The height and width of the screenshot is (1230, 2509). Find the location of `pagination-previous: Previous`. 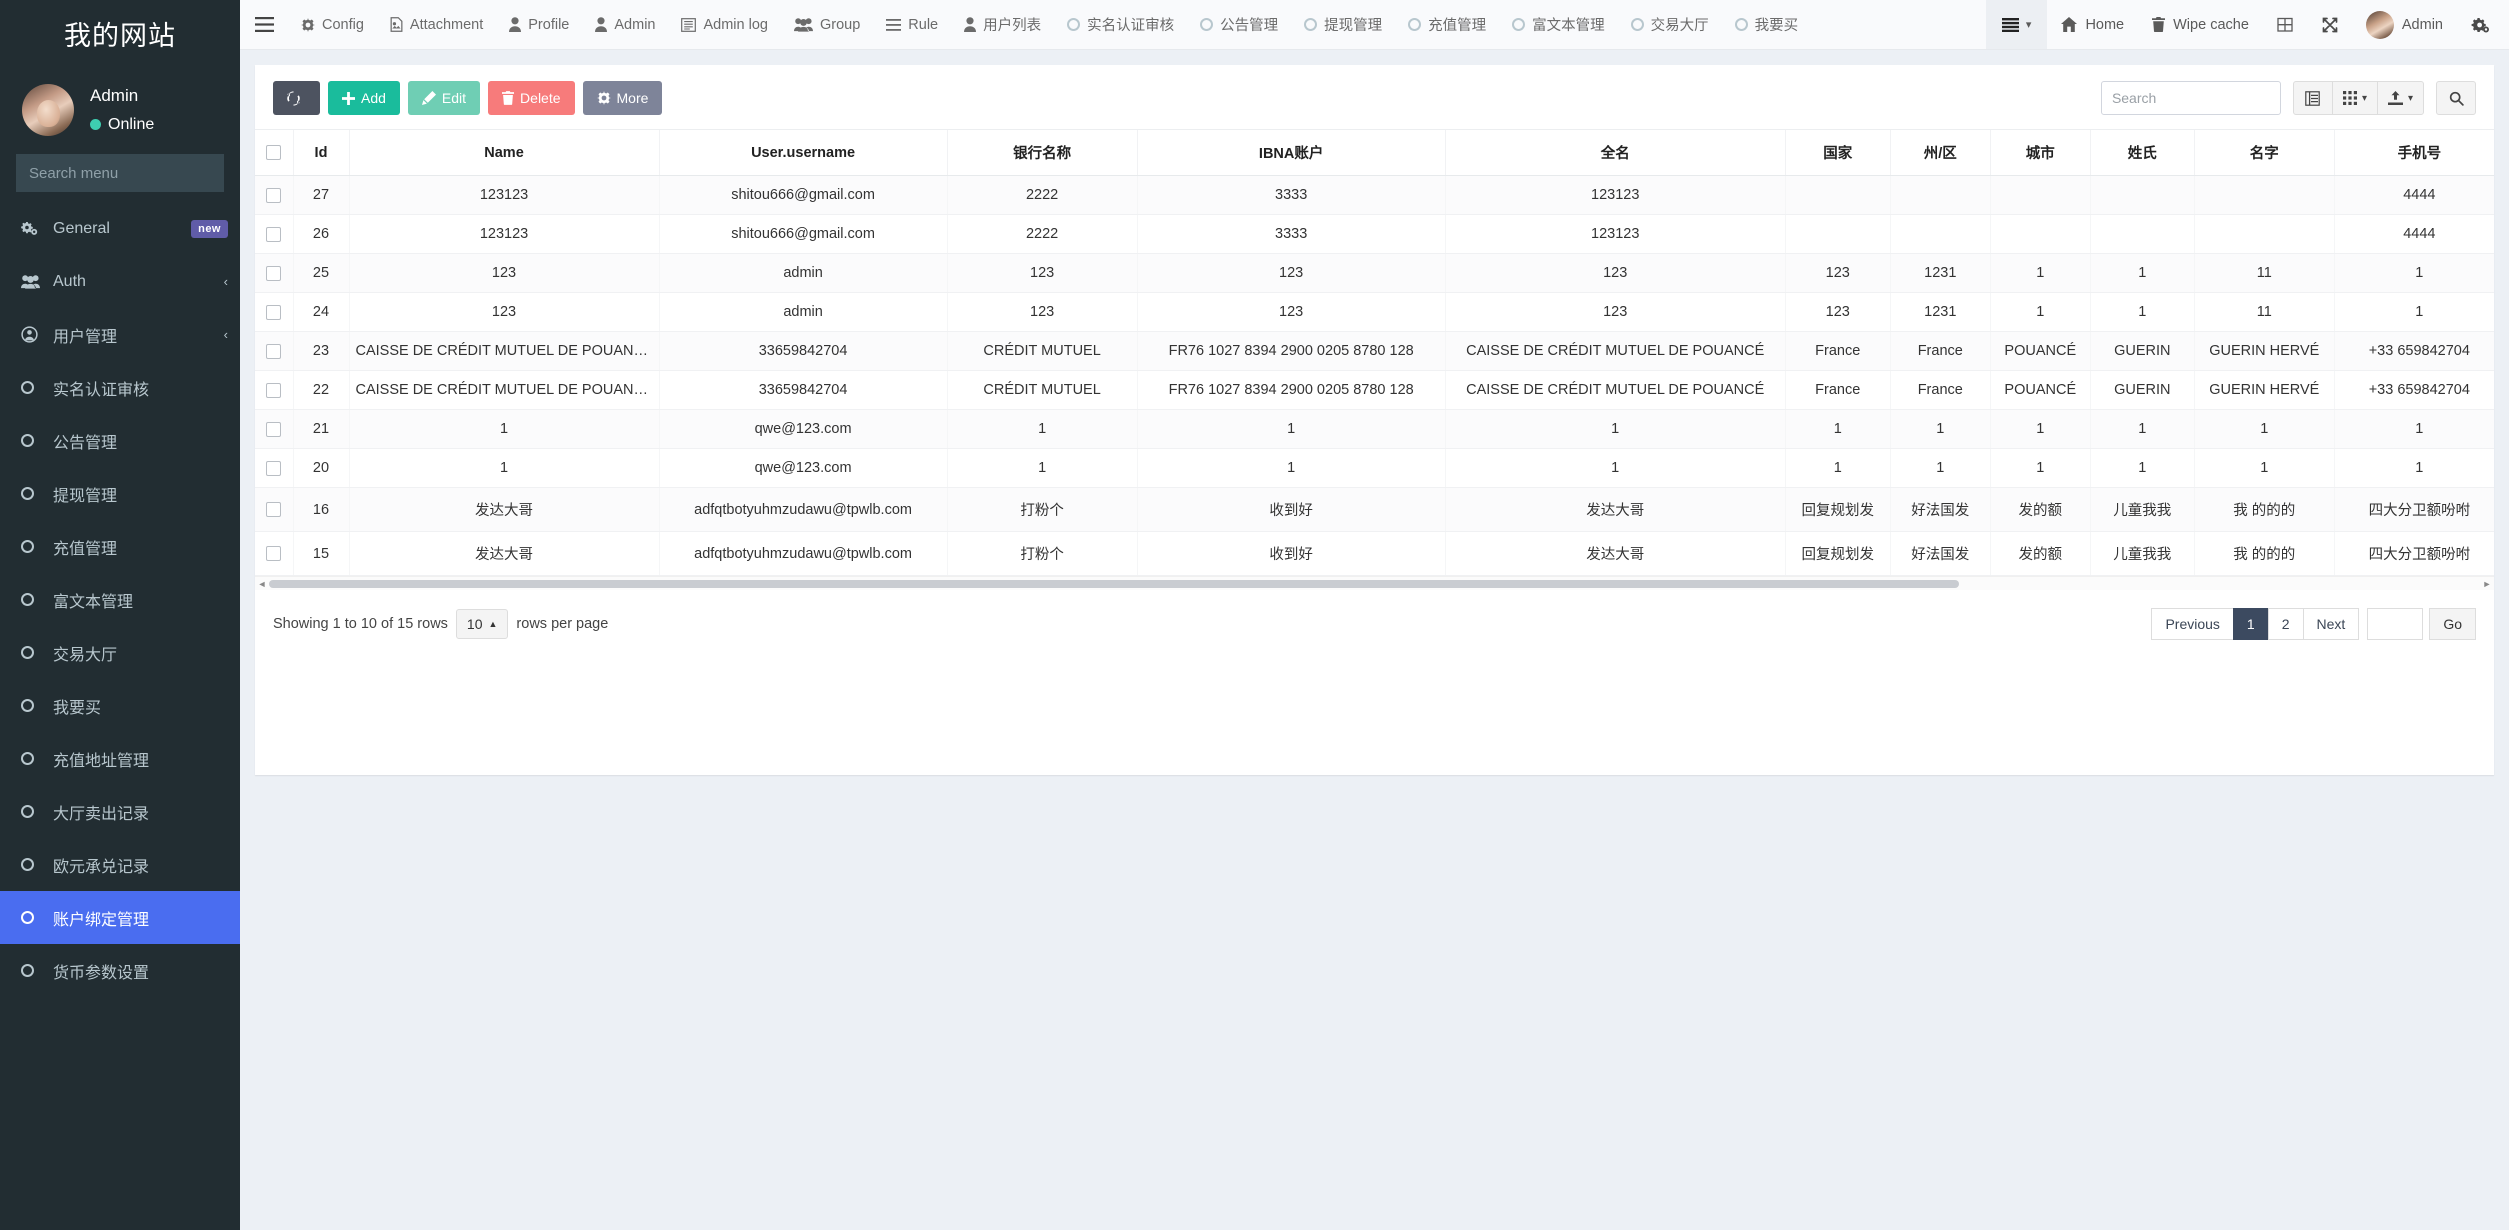

pagination-previous: Previous is located at coordinates (2192, 624).